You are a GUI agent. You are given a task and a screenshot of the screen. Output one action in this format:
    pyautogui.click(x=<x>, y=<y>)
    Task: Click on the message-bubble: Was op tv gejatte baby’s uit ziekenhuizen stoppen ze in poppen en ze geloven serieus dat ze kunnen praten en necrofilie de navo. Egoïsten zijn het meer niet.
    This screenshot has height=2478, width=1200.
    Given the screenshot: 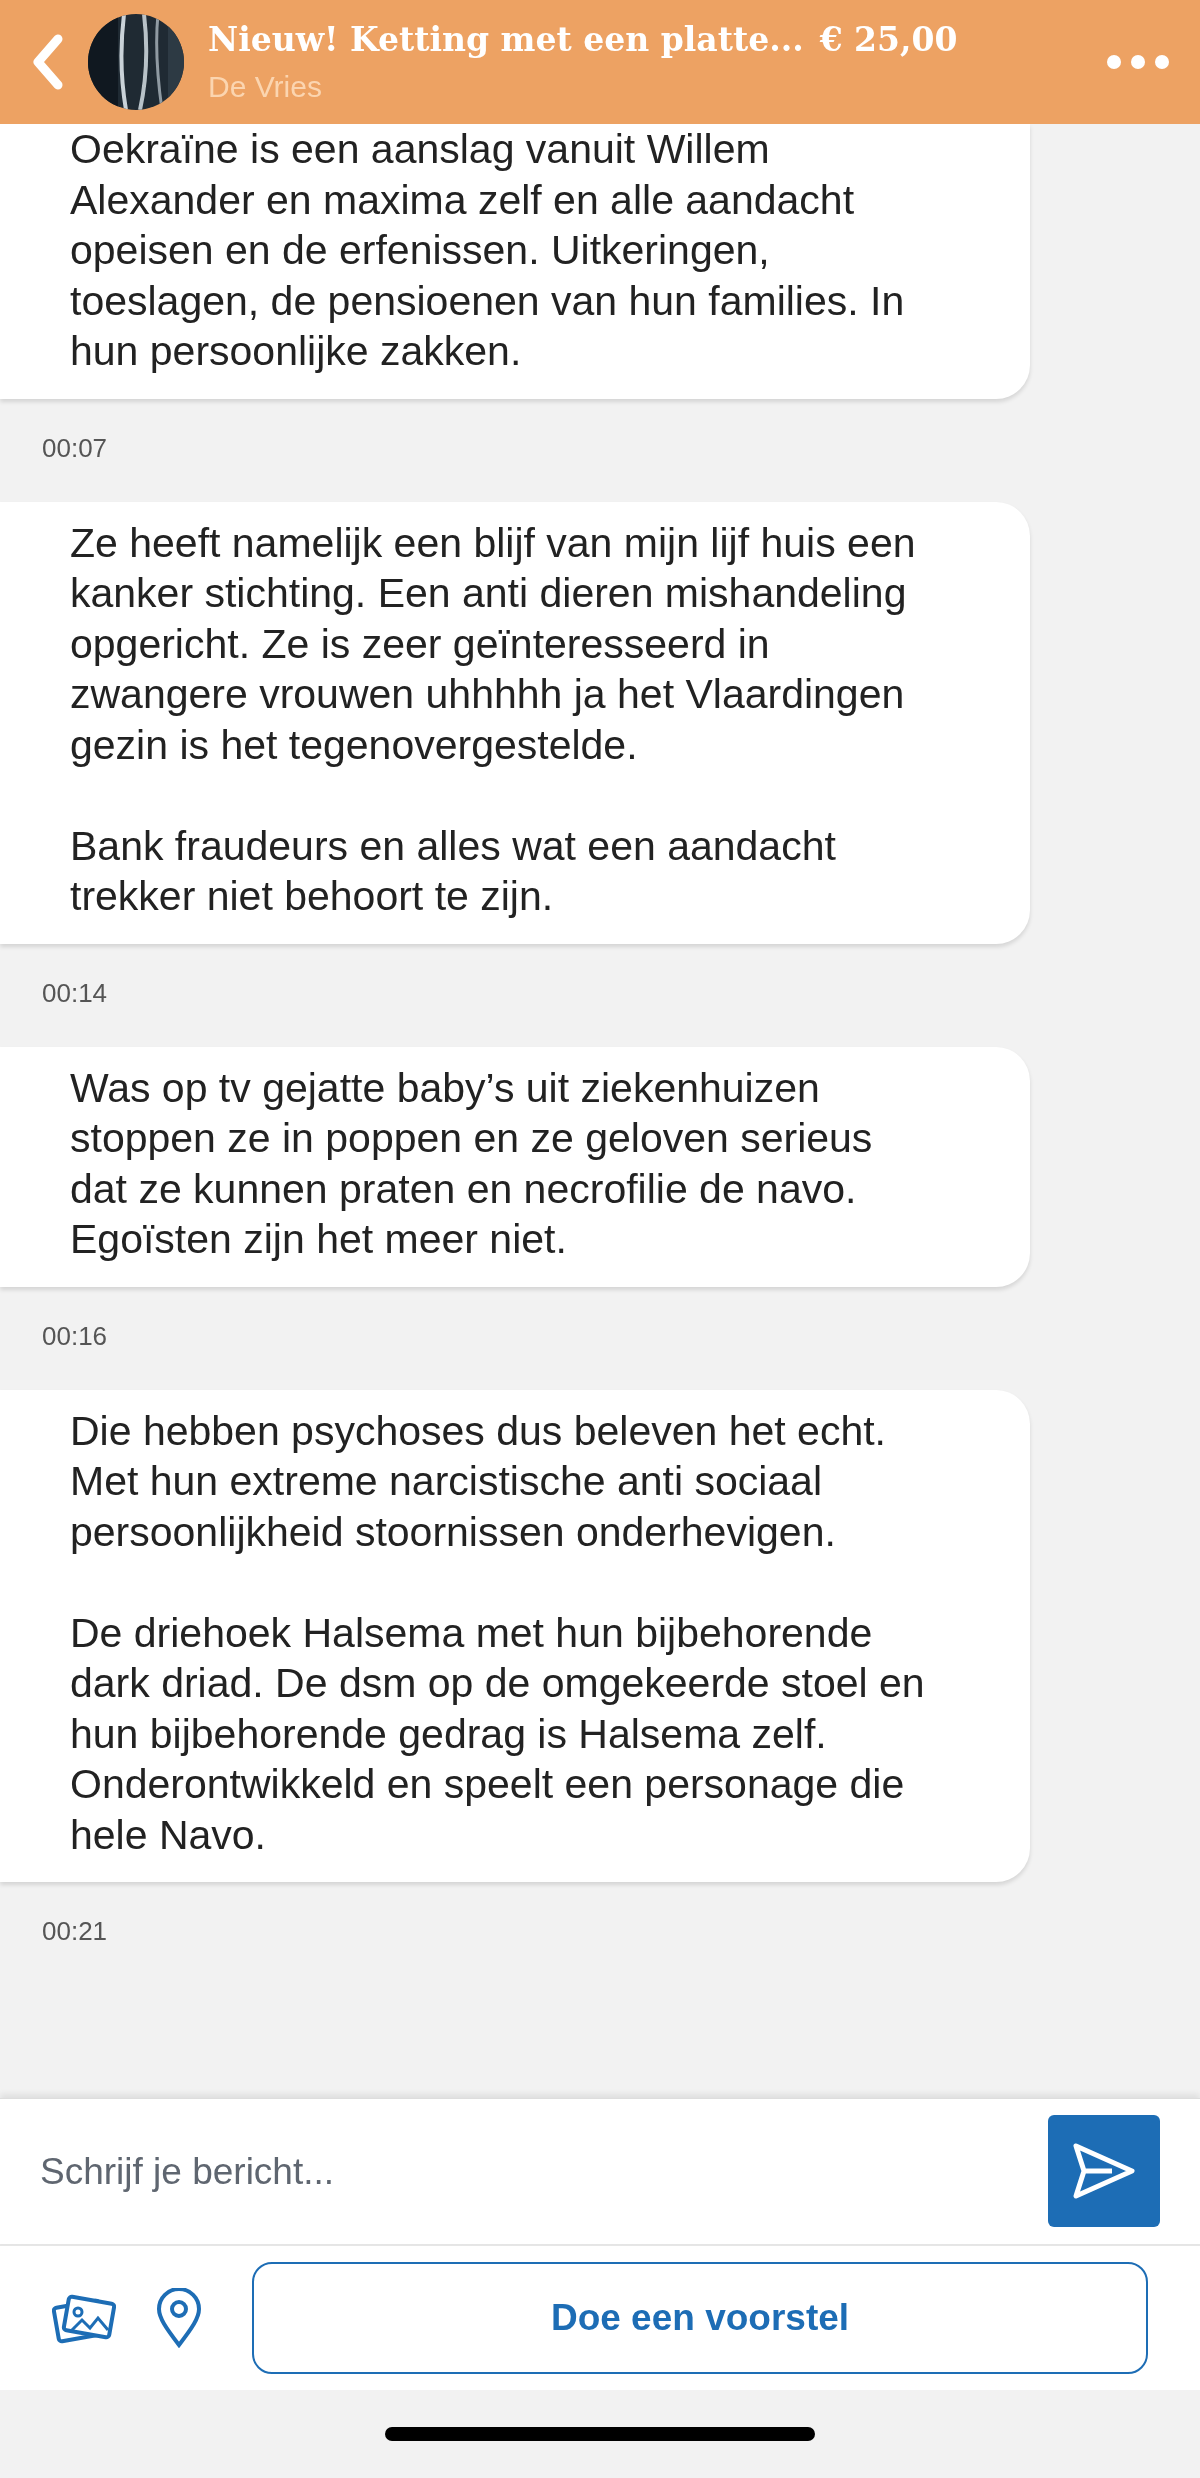 What is the action you would take?
    pyautogui.click(x=515, y=1166)
    